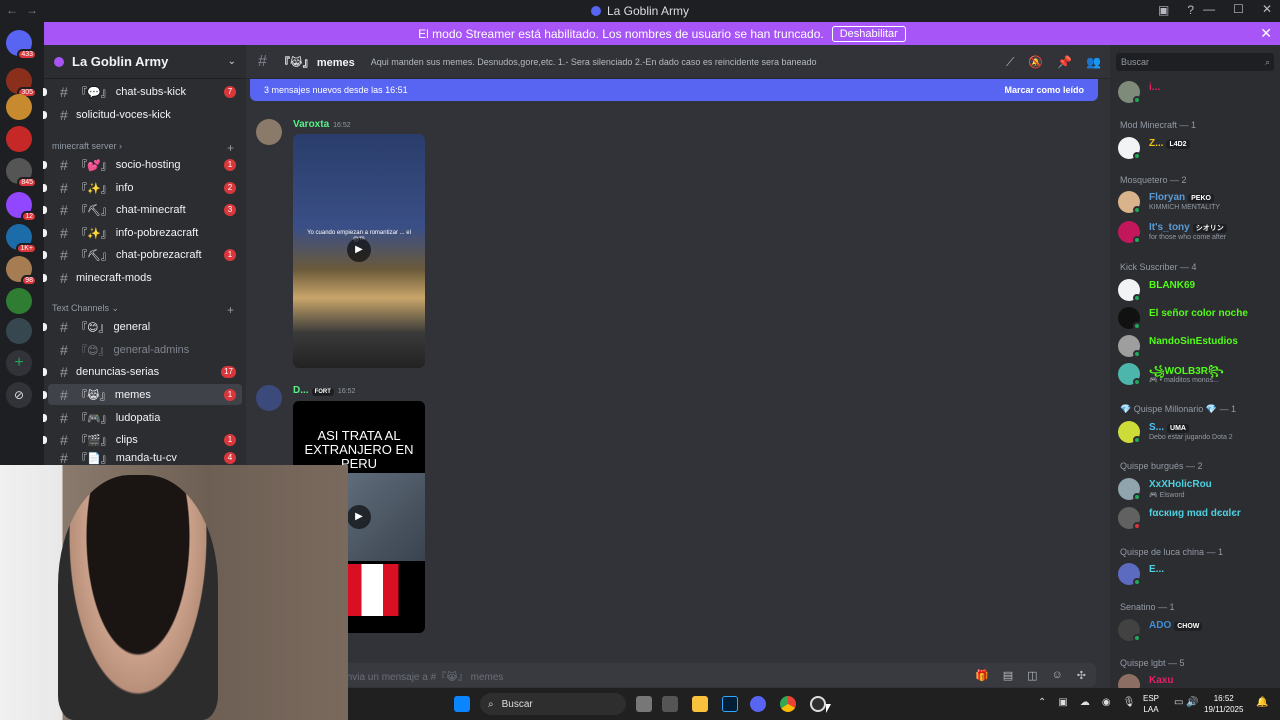 The height and width of the screenshot is (720, 1280). Describe the element at coordinates (1163, 10) in the screenshot. I see `inbox-icon: ▣` at that location.